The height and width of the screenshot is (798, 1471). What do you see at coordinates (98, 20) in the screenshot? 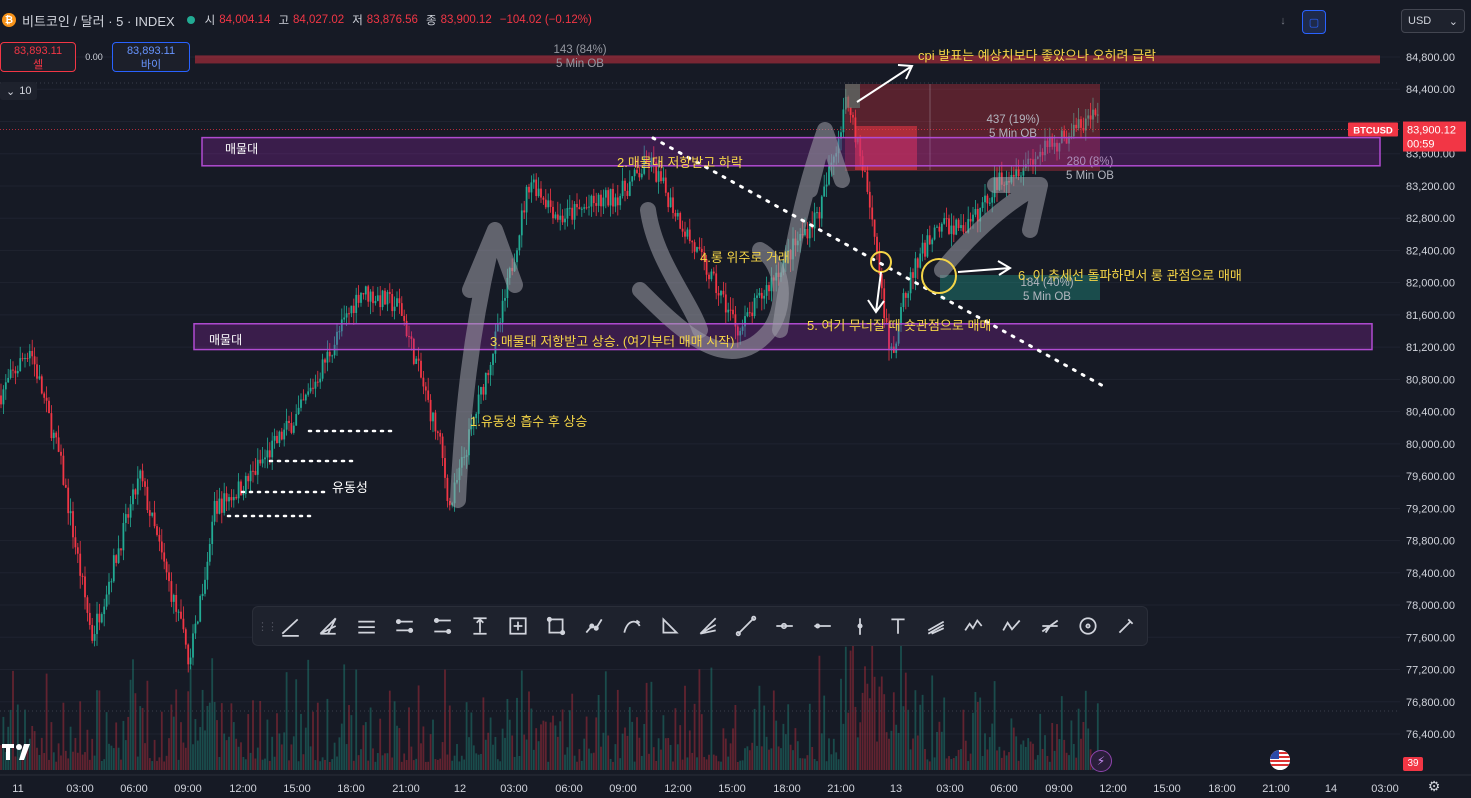
I see `symbol-title: 비트코인 / 달러 · 5 · INDEX` at bounding box center [98, 20].